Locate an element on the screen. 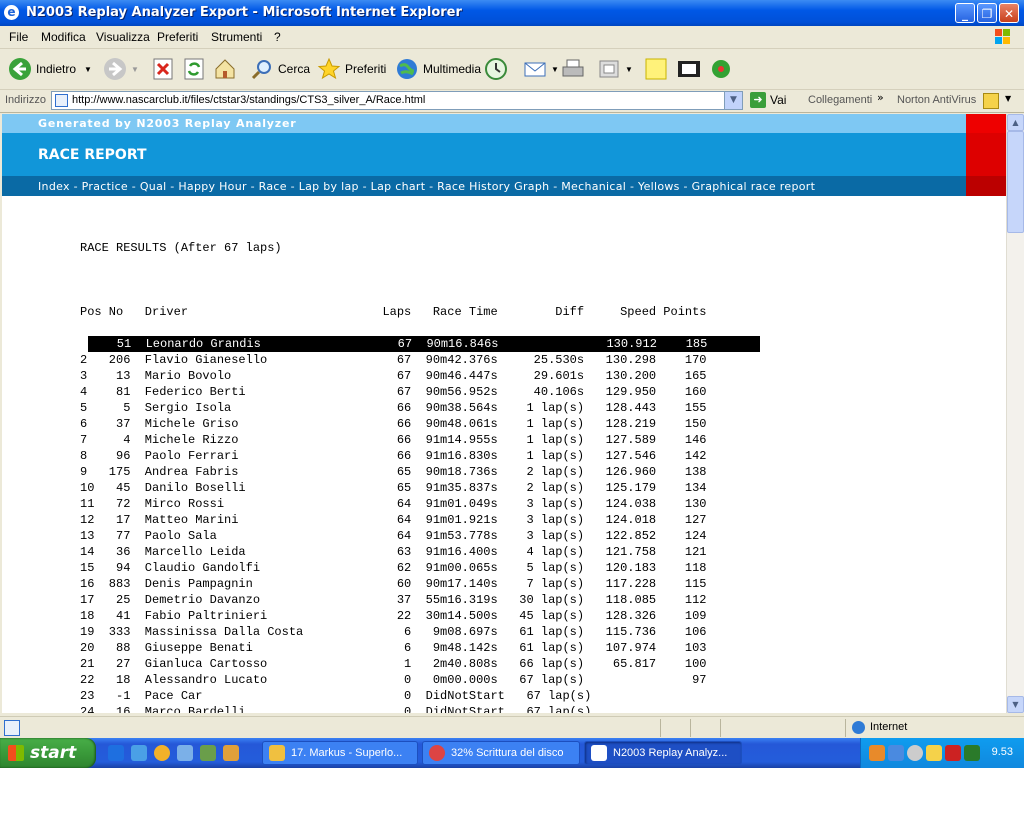 The height and width of the screenshot is (821, 1024). edit-dropdown-icon: ▼ is located at coordinates (629, 69).